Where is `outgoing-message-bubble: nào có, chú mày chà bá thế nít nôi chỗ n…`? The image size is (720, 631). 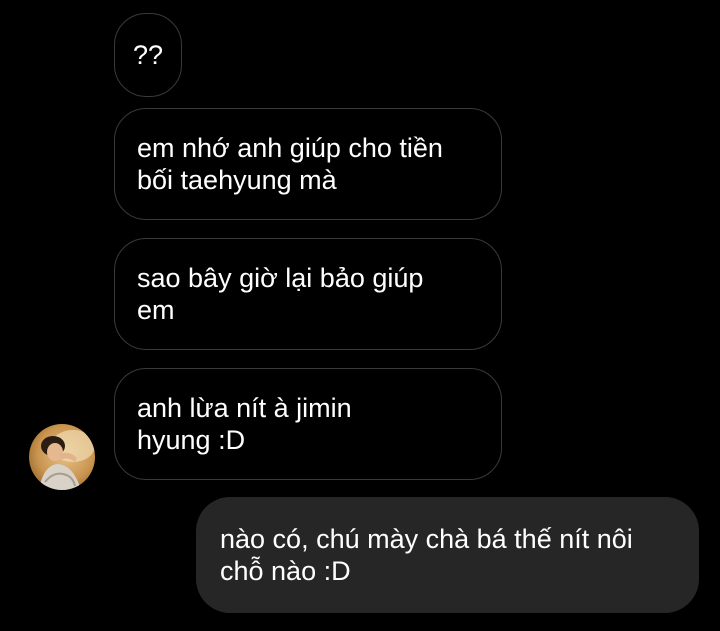
outgoing-message-bubble: nào có, chú mày chà bá thế nít nôi chỗ n… is located at coordinates (447, 555).